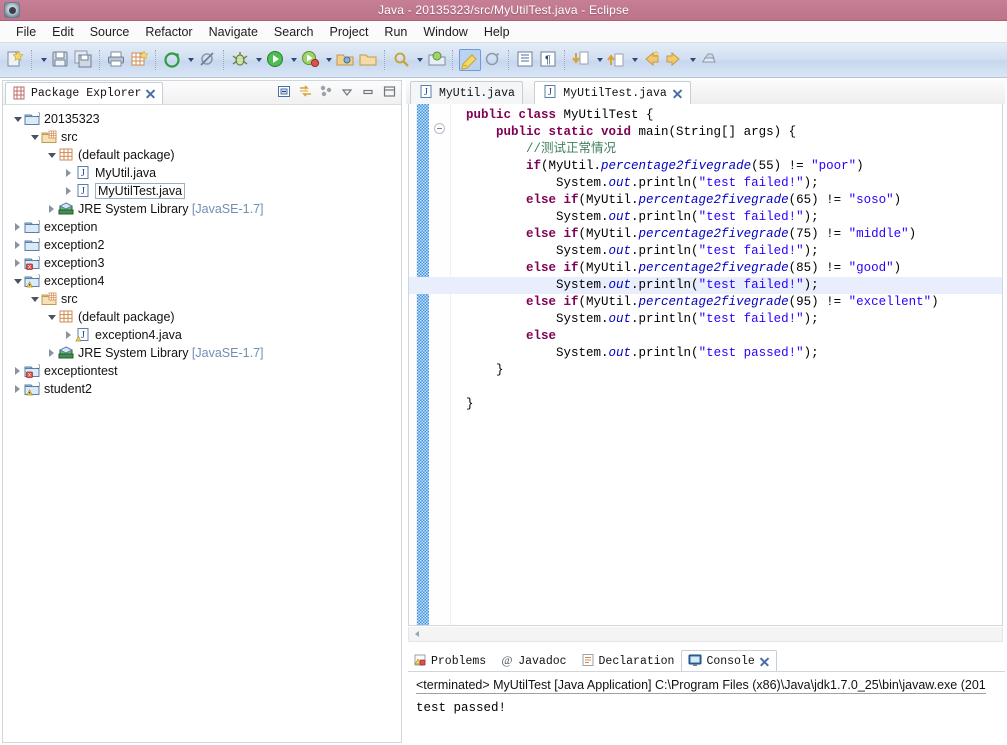 This screenshot has height=745, width=1007. What do you see at coordinates (293, 60) in the screenshot?
I see `run-dropdown-arrow` at bounding box center [293, 60].